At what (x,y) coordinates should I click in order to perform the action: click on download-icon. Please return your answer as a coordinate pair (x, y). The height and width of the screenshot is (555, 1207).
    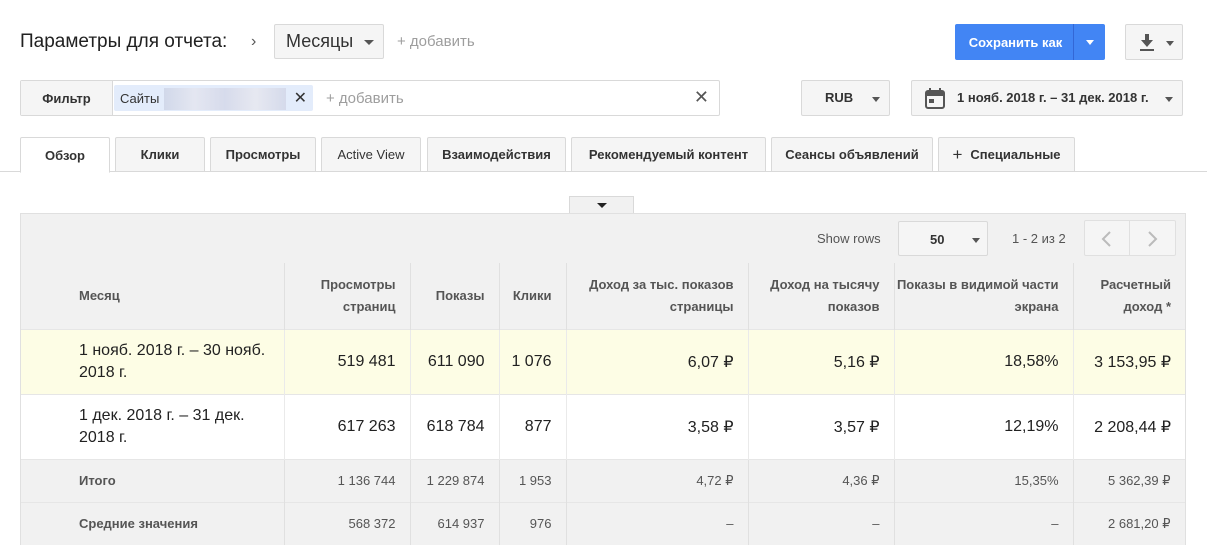
    Looking at the image, I should click on (1147, 42).